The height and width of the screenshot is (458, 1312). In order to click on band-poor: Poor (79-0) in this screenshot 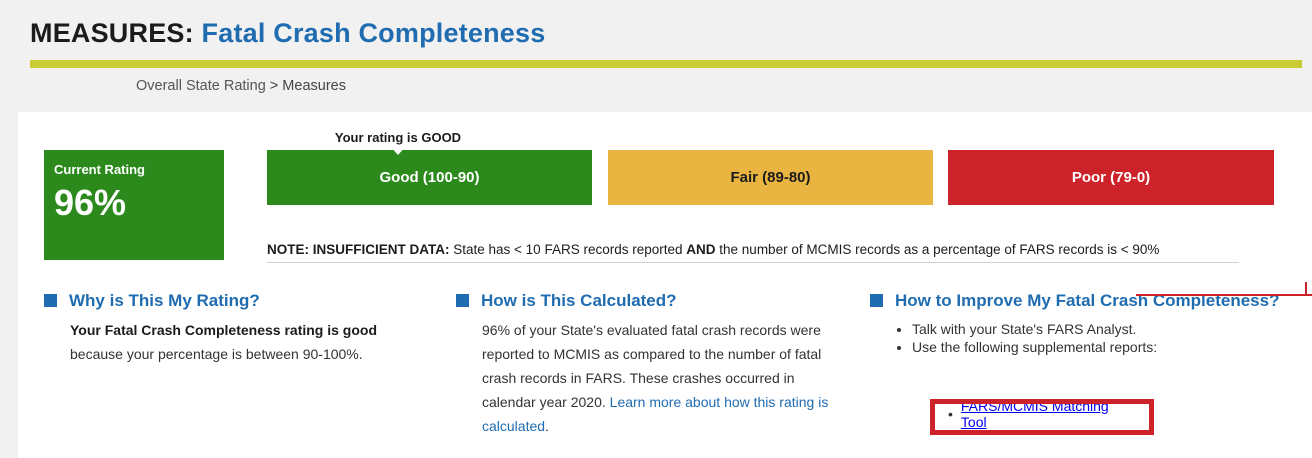, I will do `click(1111, 177)`.